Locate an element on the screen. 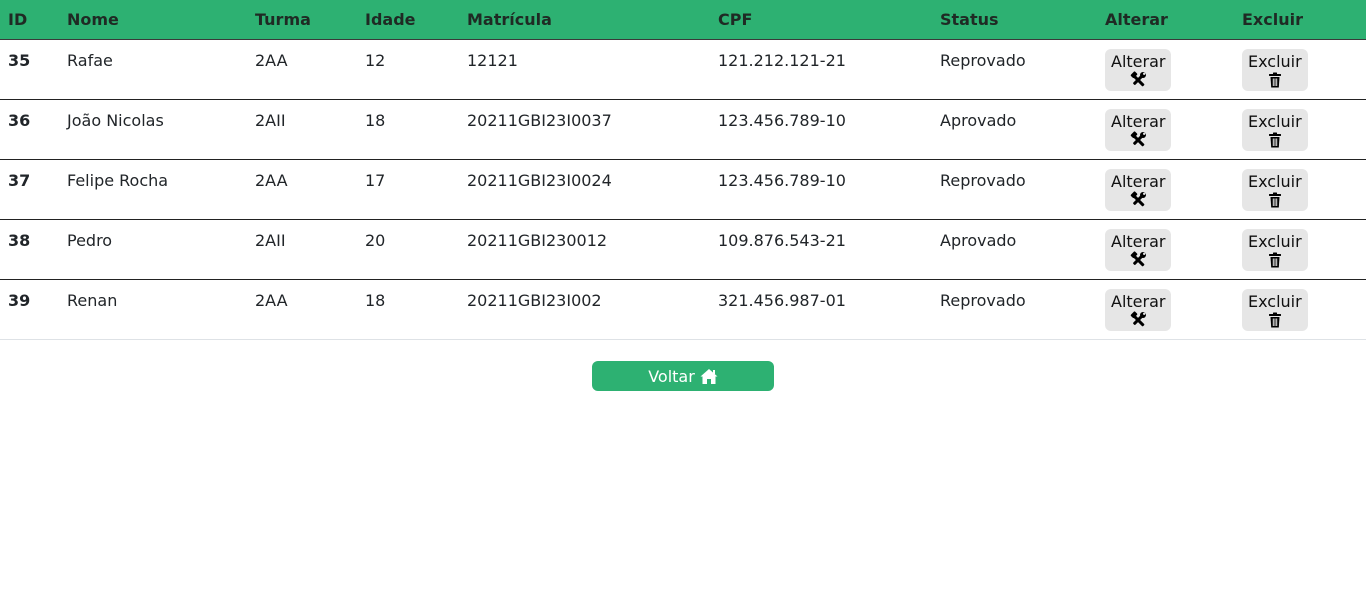  cell-cpf: 121.212.121-21 is located at coordinates (829, 69).